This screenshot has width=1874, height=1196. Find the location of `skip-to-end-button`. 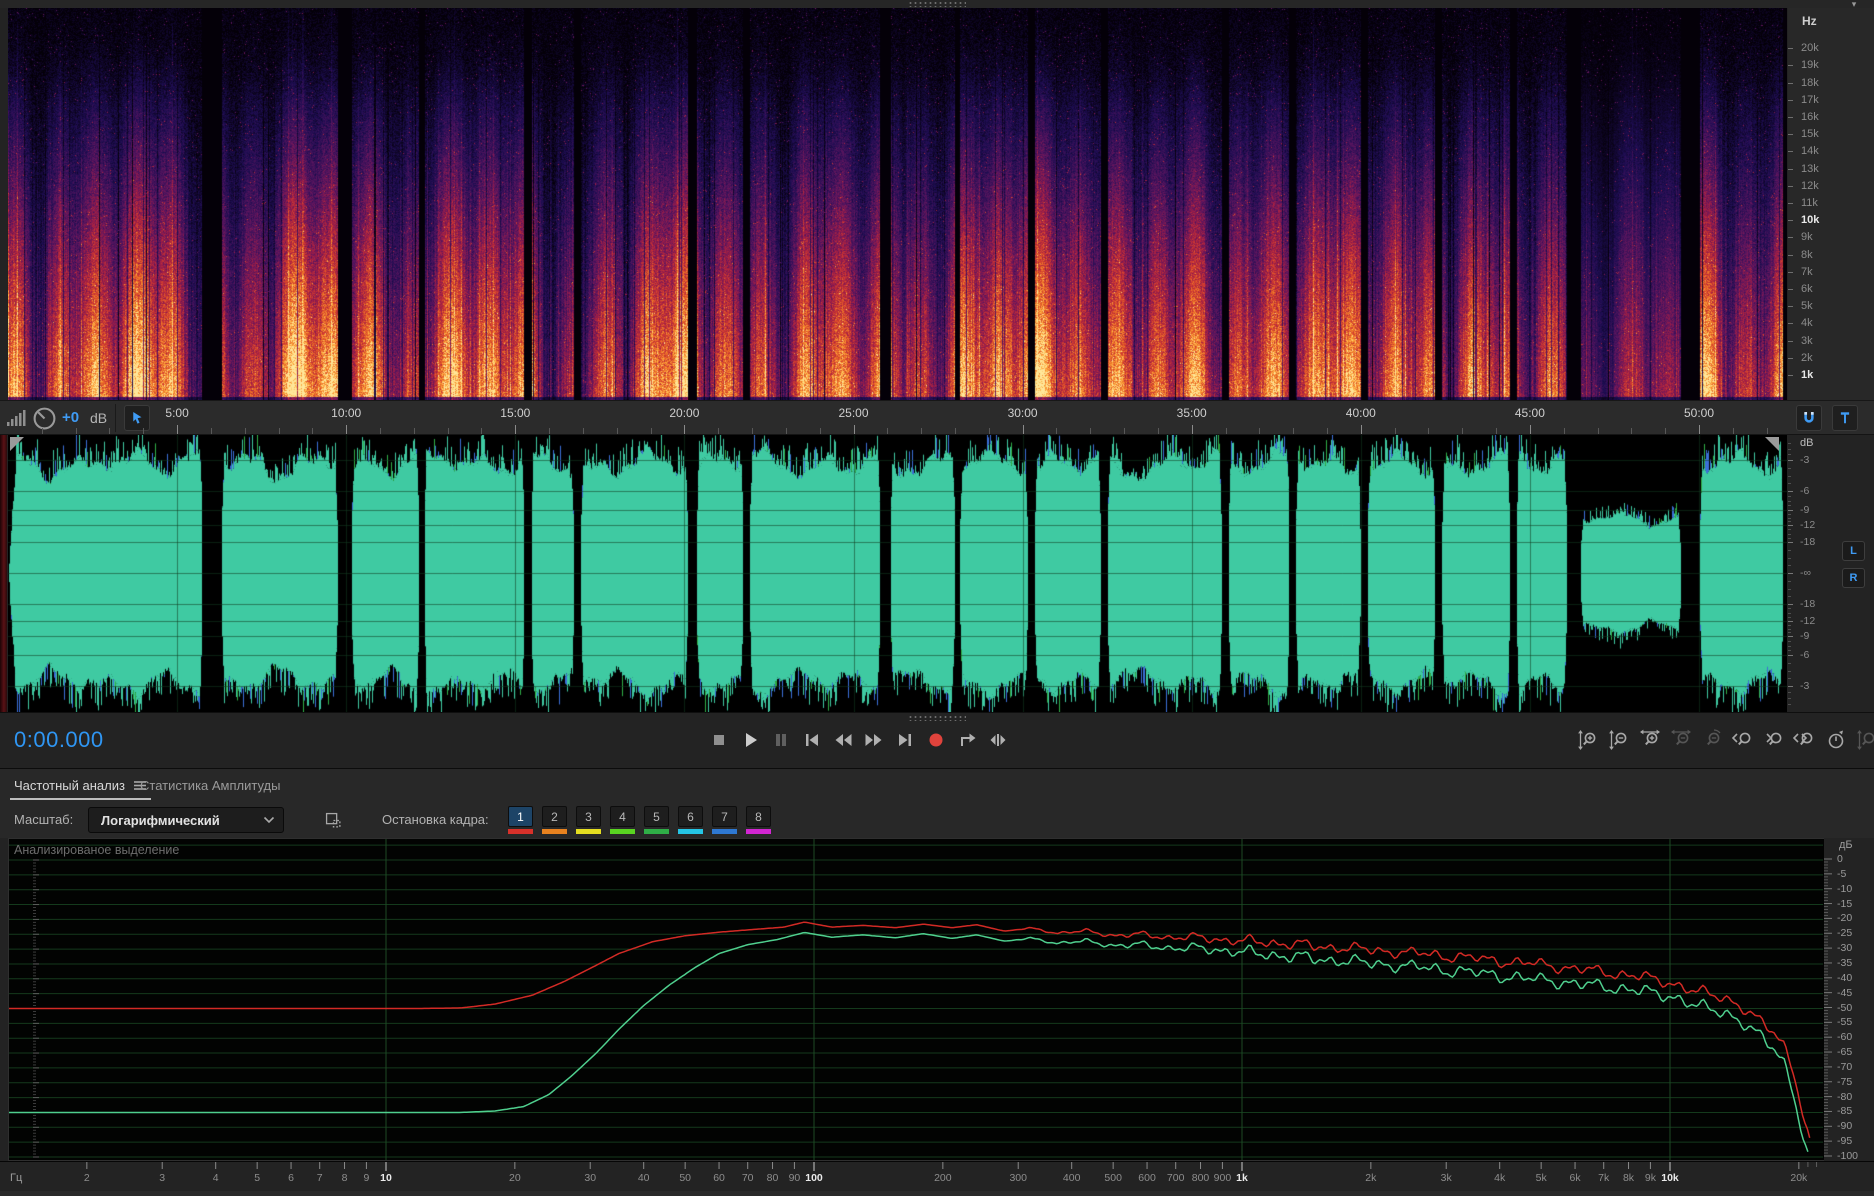

skip-to-end-button is located at coordinates (905, 740).